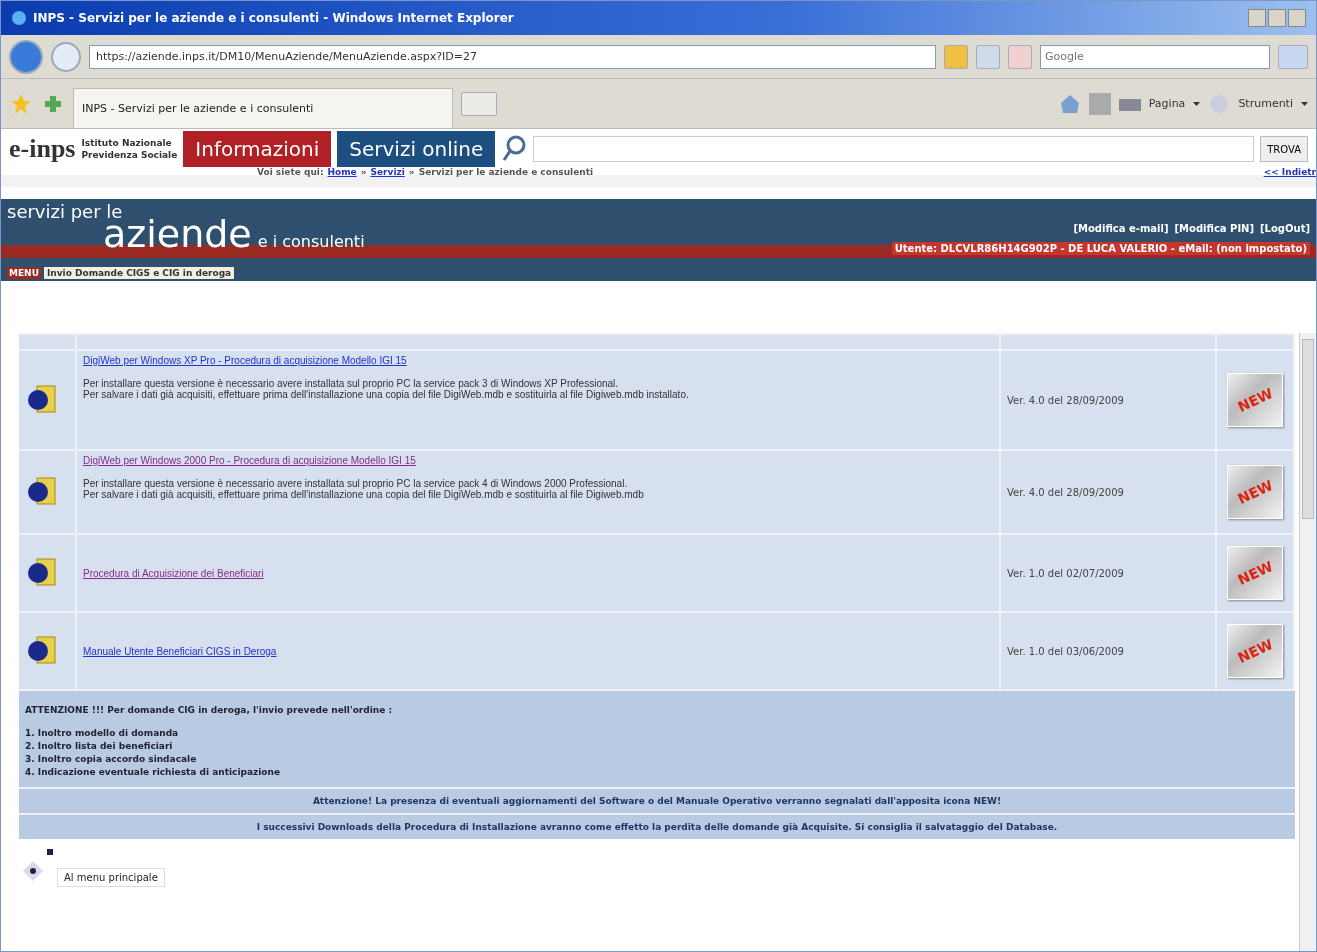 This screenshot has height=952, width=1317. What do you see at coordinates (1100, 248) in the screenshot?
I see `user-info: Utente: DLCVLR86H14G902P - DE LUCA VALERIO - eMail: (non impostato)` at bounding box center [1100, 248].